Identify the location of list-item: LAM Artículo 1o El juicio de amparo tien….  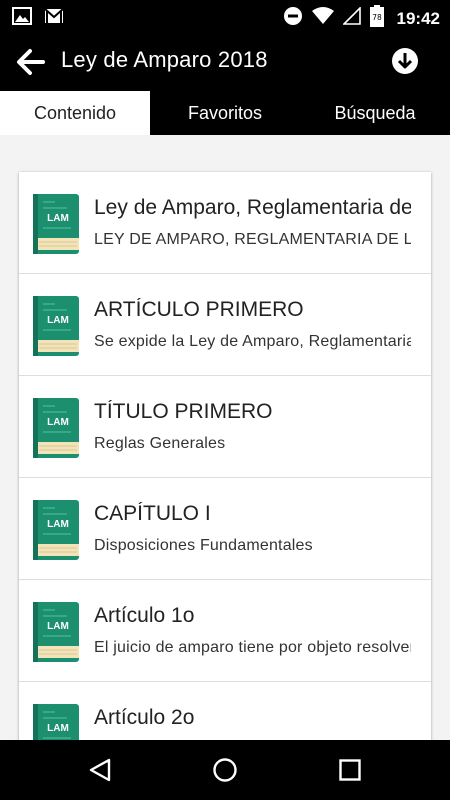
(225, 631).